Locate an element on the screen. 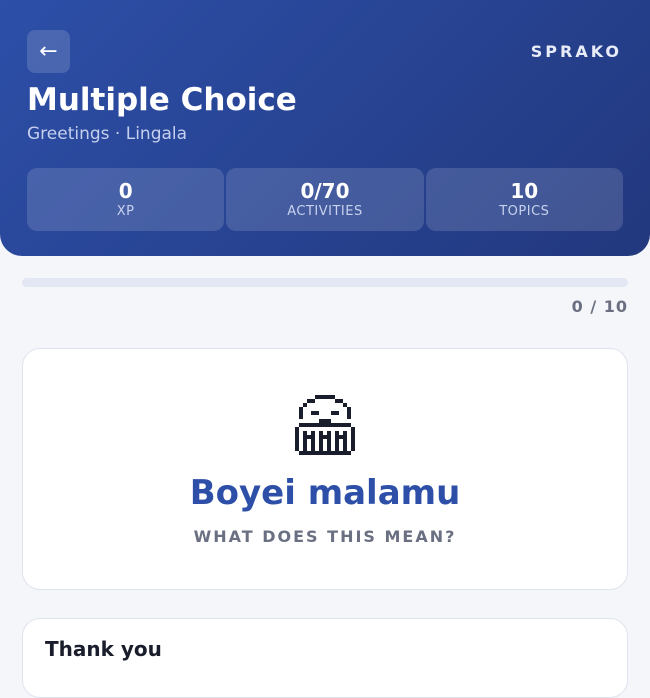 The width and height of the screenshot is (650, 698). answer-option: Thank you is located at coordinates (325, 658).